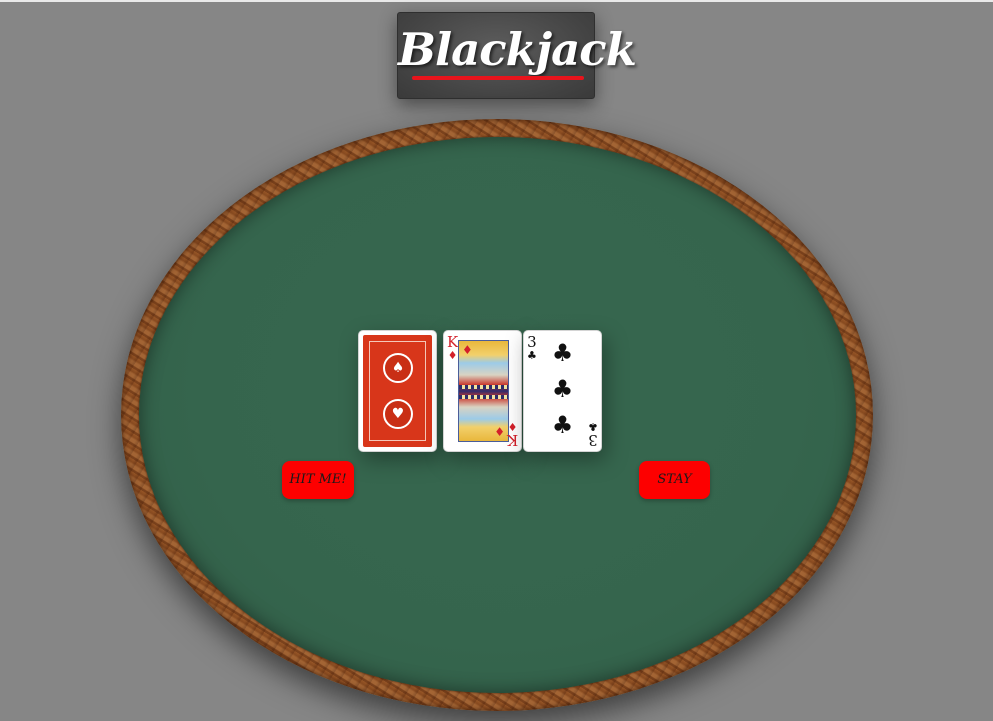 The image size is (993, 721). Describe the element at coordinates (398, 414) in the screenshot. I see `heart-medallion-icon: ♥` at that location.